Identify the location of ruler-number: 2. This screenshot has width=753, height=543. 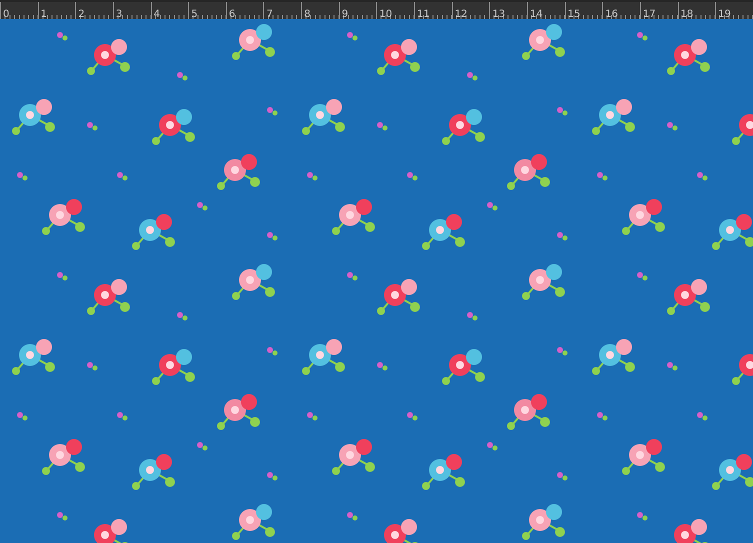
(81, 14).